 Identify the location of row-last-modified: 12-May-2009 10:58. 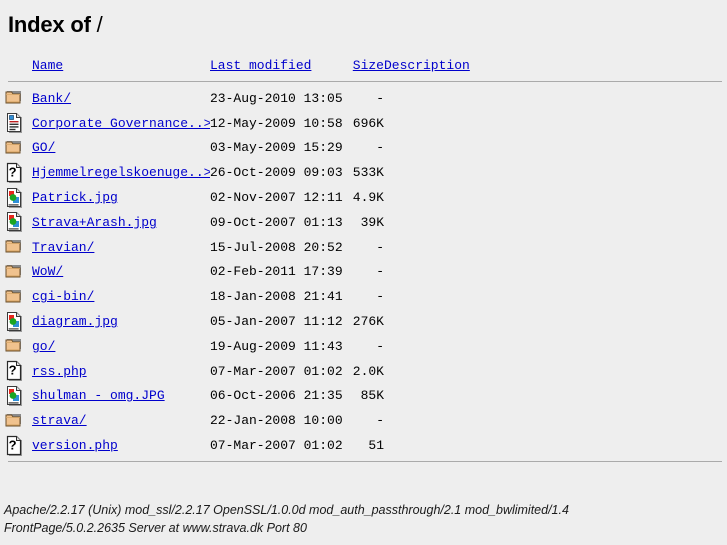
(276, 123).